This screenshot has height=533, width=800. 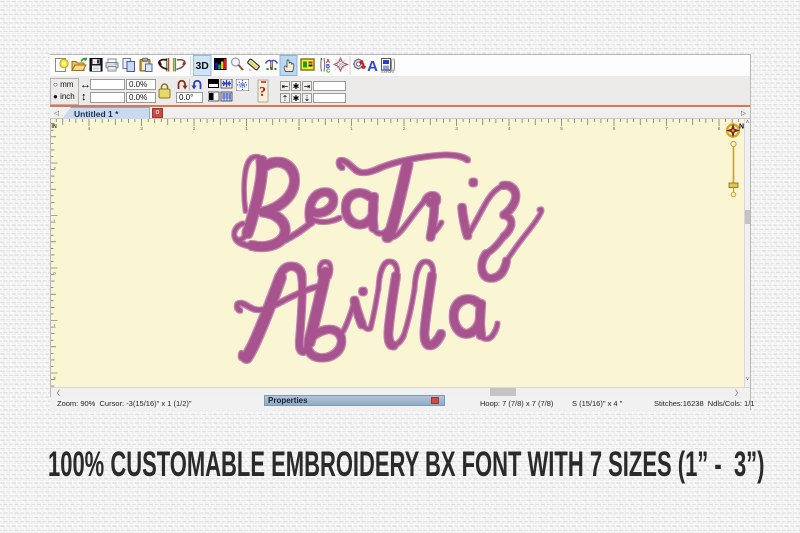 What do you see at coordinates (202, 66) in the screenshot?
I see `svg-text: 3D` at bounding box center [202, 66].